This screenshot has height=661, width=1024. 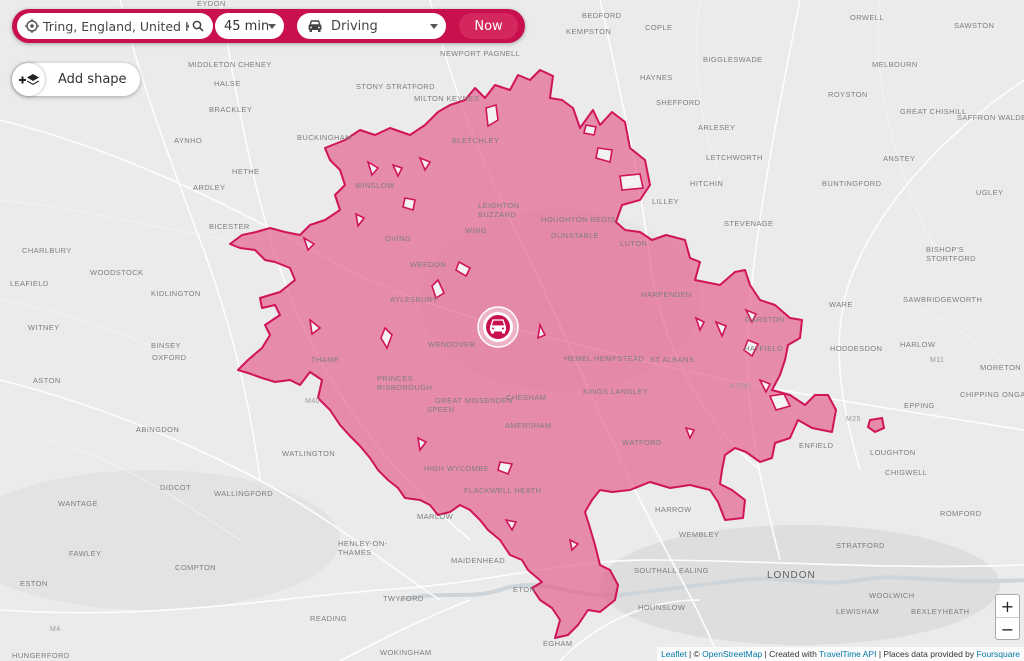 I want to click on place-label-wokingham: WOKINGHAM, so click(x=406, y=652).